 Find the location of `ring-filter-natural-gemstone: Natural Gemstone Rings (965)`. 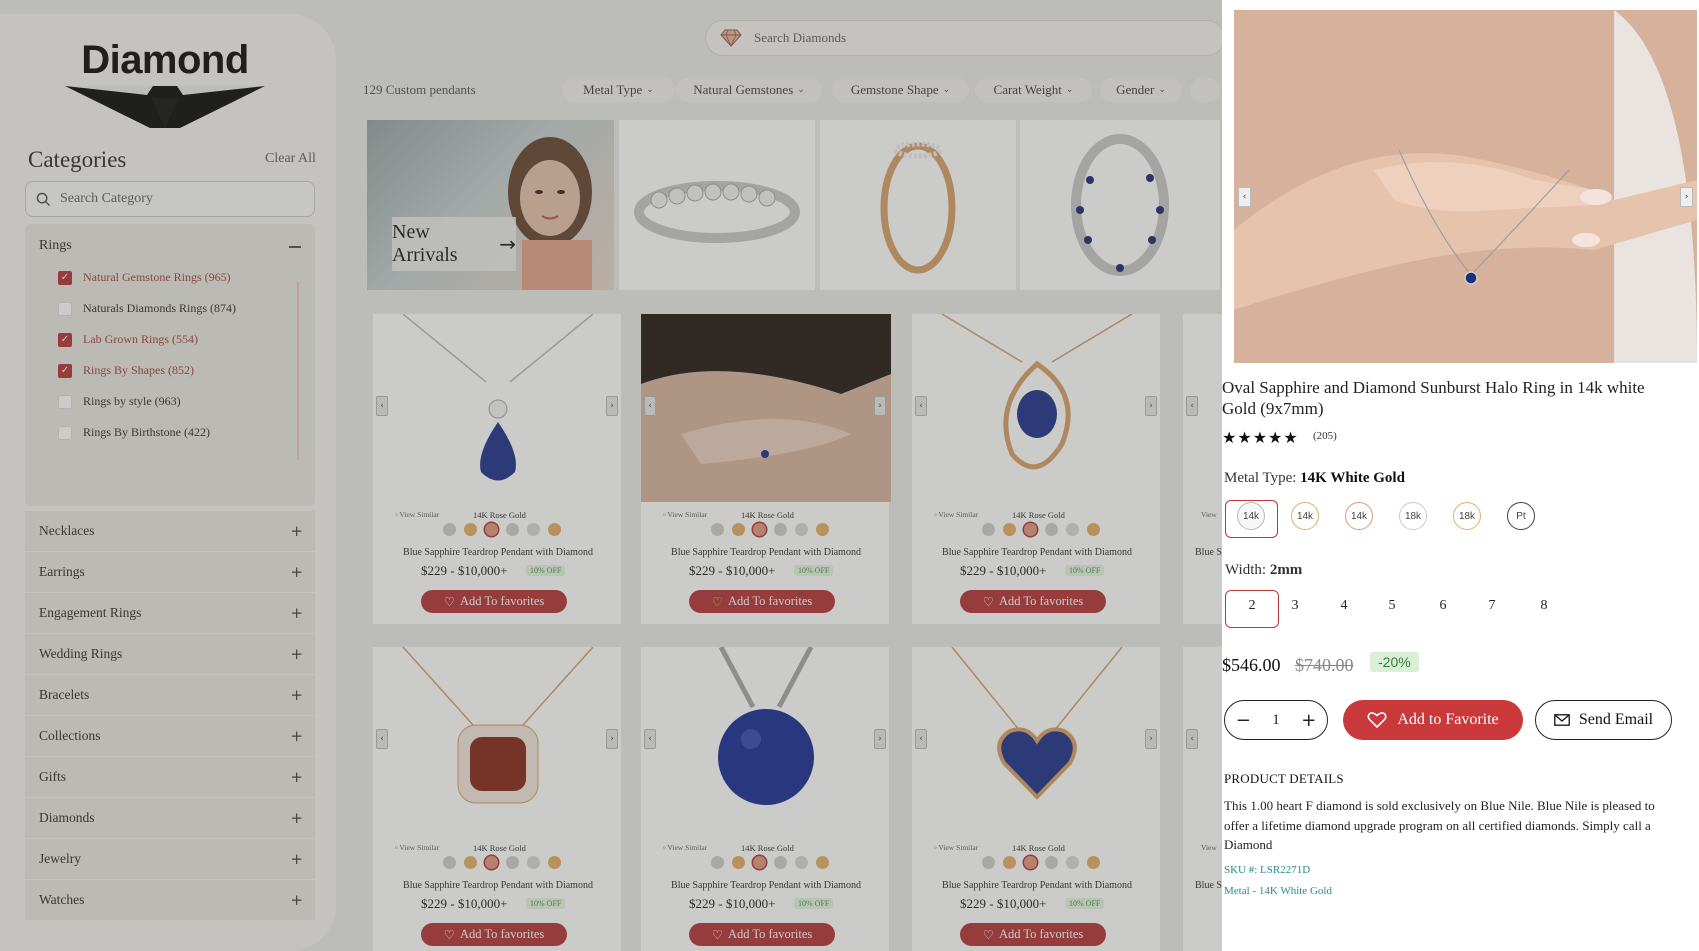

ring-filter-natural-gemstone: Natural Gemstone Rings (965) is located at coordinates (144, 277).